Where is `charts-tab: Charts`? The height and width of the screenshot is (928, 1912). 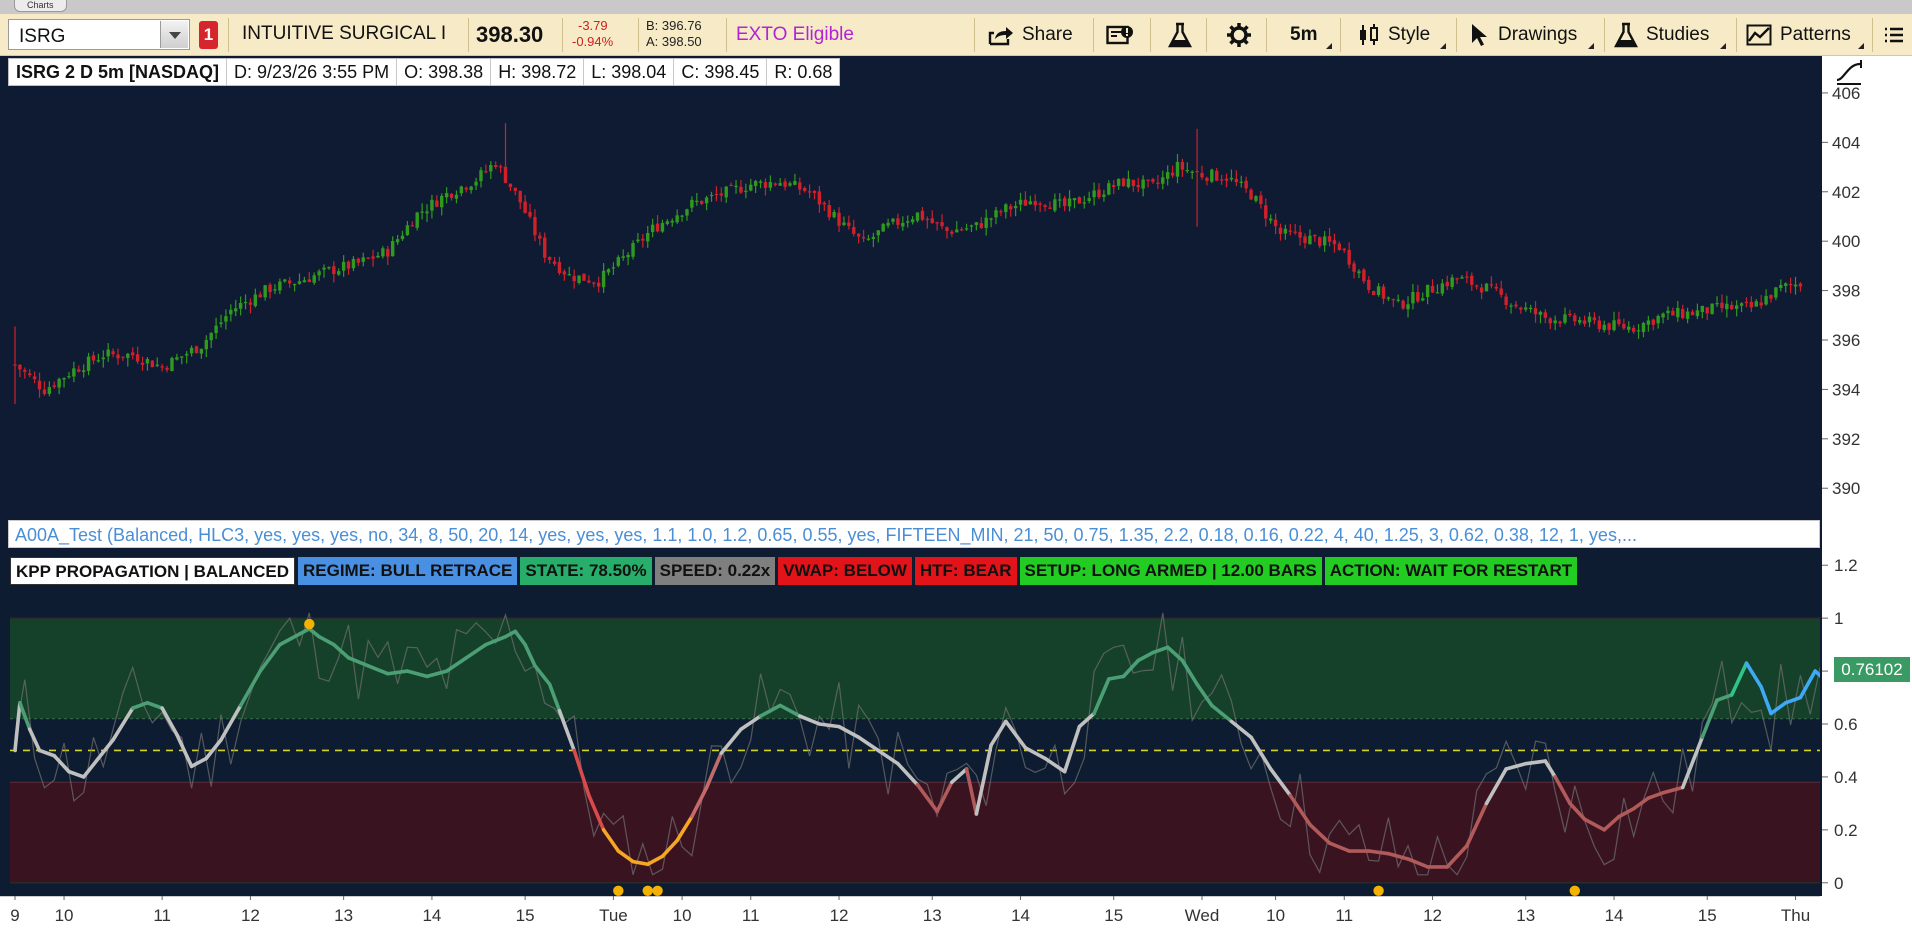 charts-tab: Charts is located at coordinates (40, 6).